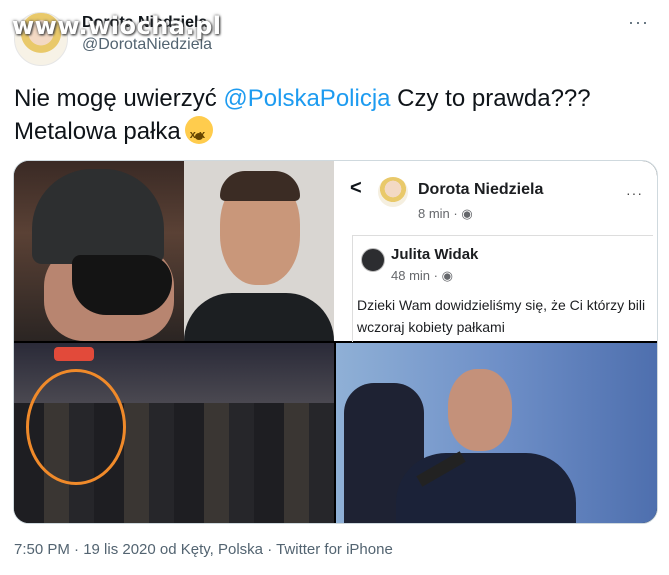 The width and height of the screenshot is (669, 575). I want to click on tweet-text-part: Nie mogę uwierzyć, so click(119, 98).